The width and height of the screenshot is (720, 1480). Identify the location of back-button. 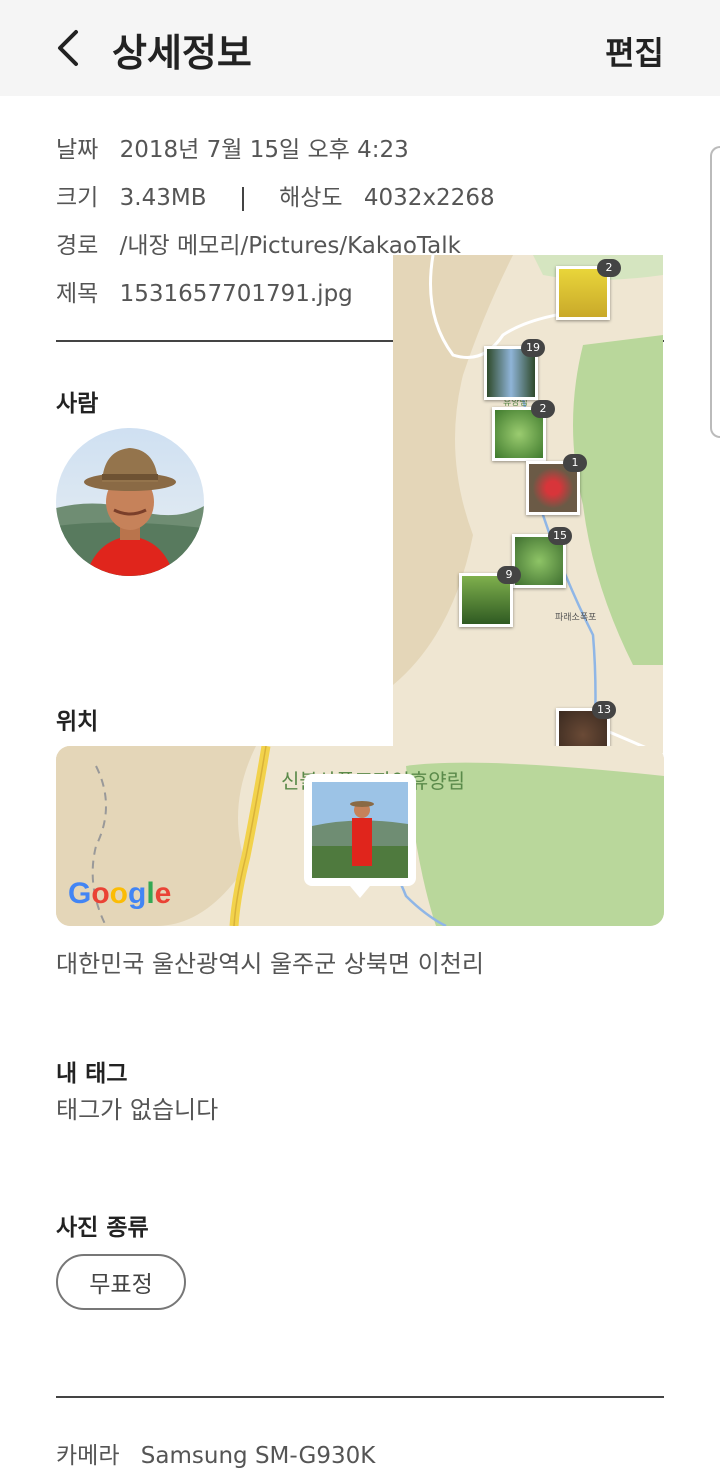
(68, 48).